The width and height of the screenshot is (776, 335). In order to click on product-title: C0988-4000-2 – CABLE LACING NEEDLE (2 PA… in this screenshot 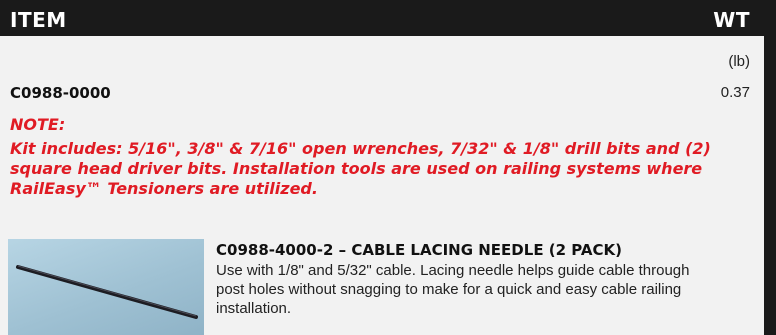, I will do `click(419, 250)`.